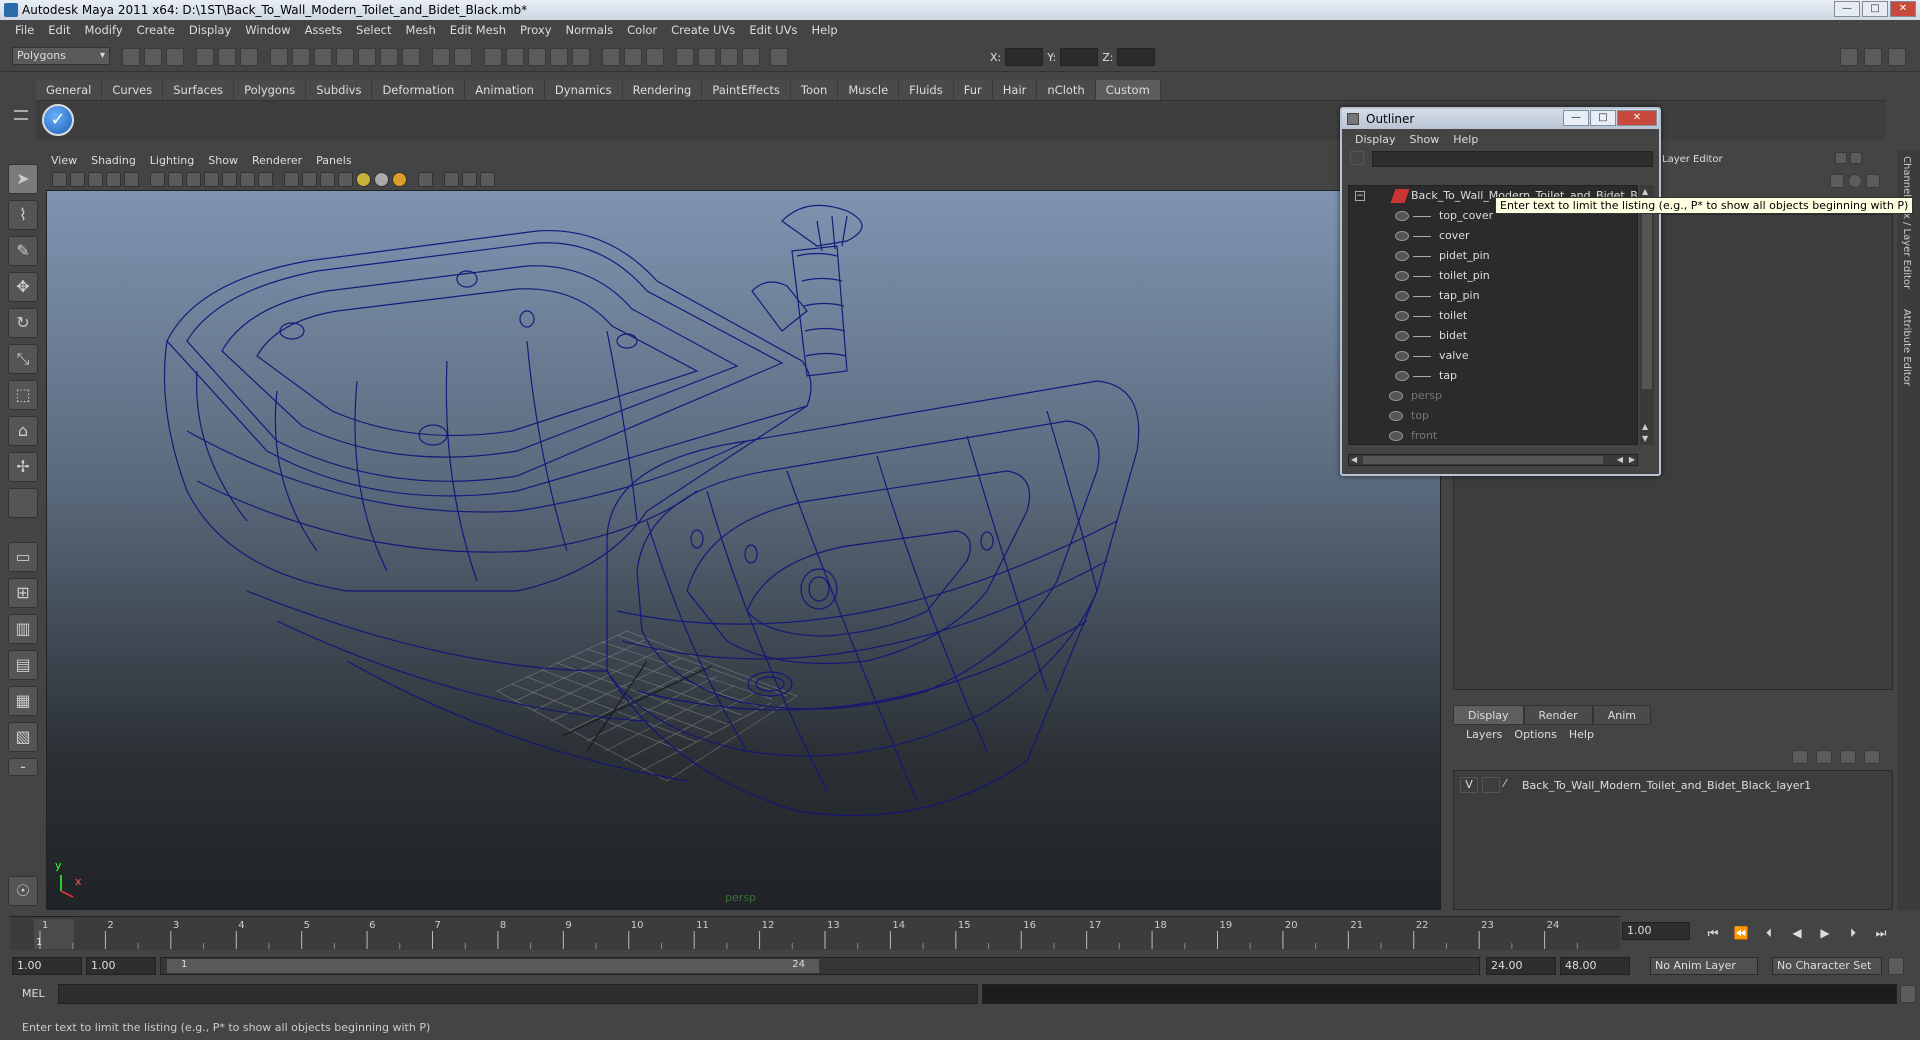 Image resolution: width=1920 pixels, height=1040 pixels. Describe the element at coordinates (323, 57) in the screenshot. I see `snap-point-icon` at that location.